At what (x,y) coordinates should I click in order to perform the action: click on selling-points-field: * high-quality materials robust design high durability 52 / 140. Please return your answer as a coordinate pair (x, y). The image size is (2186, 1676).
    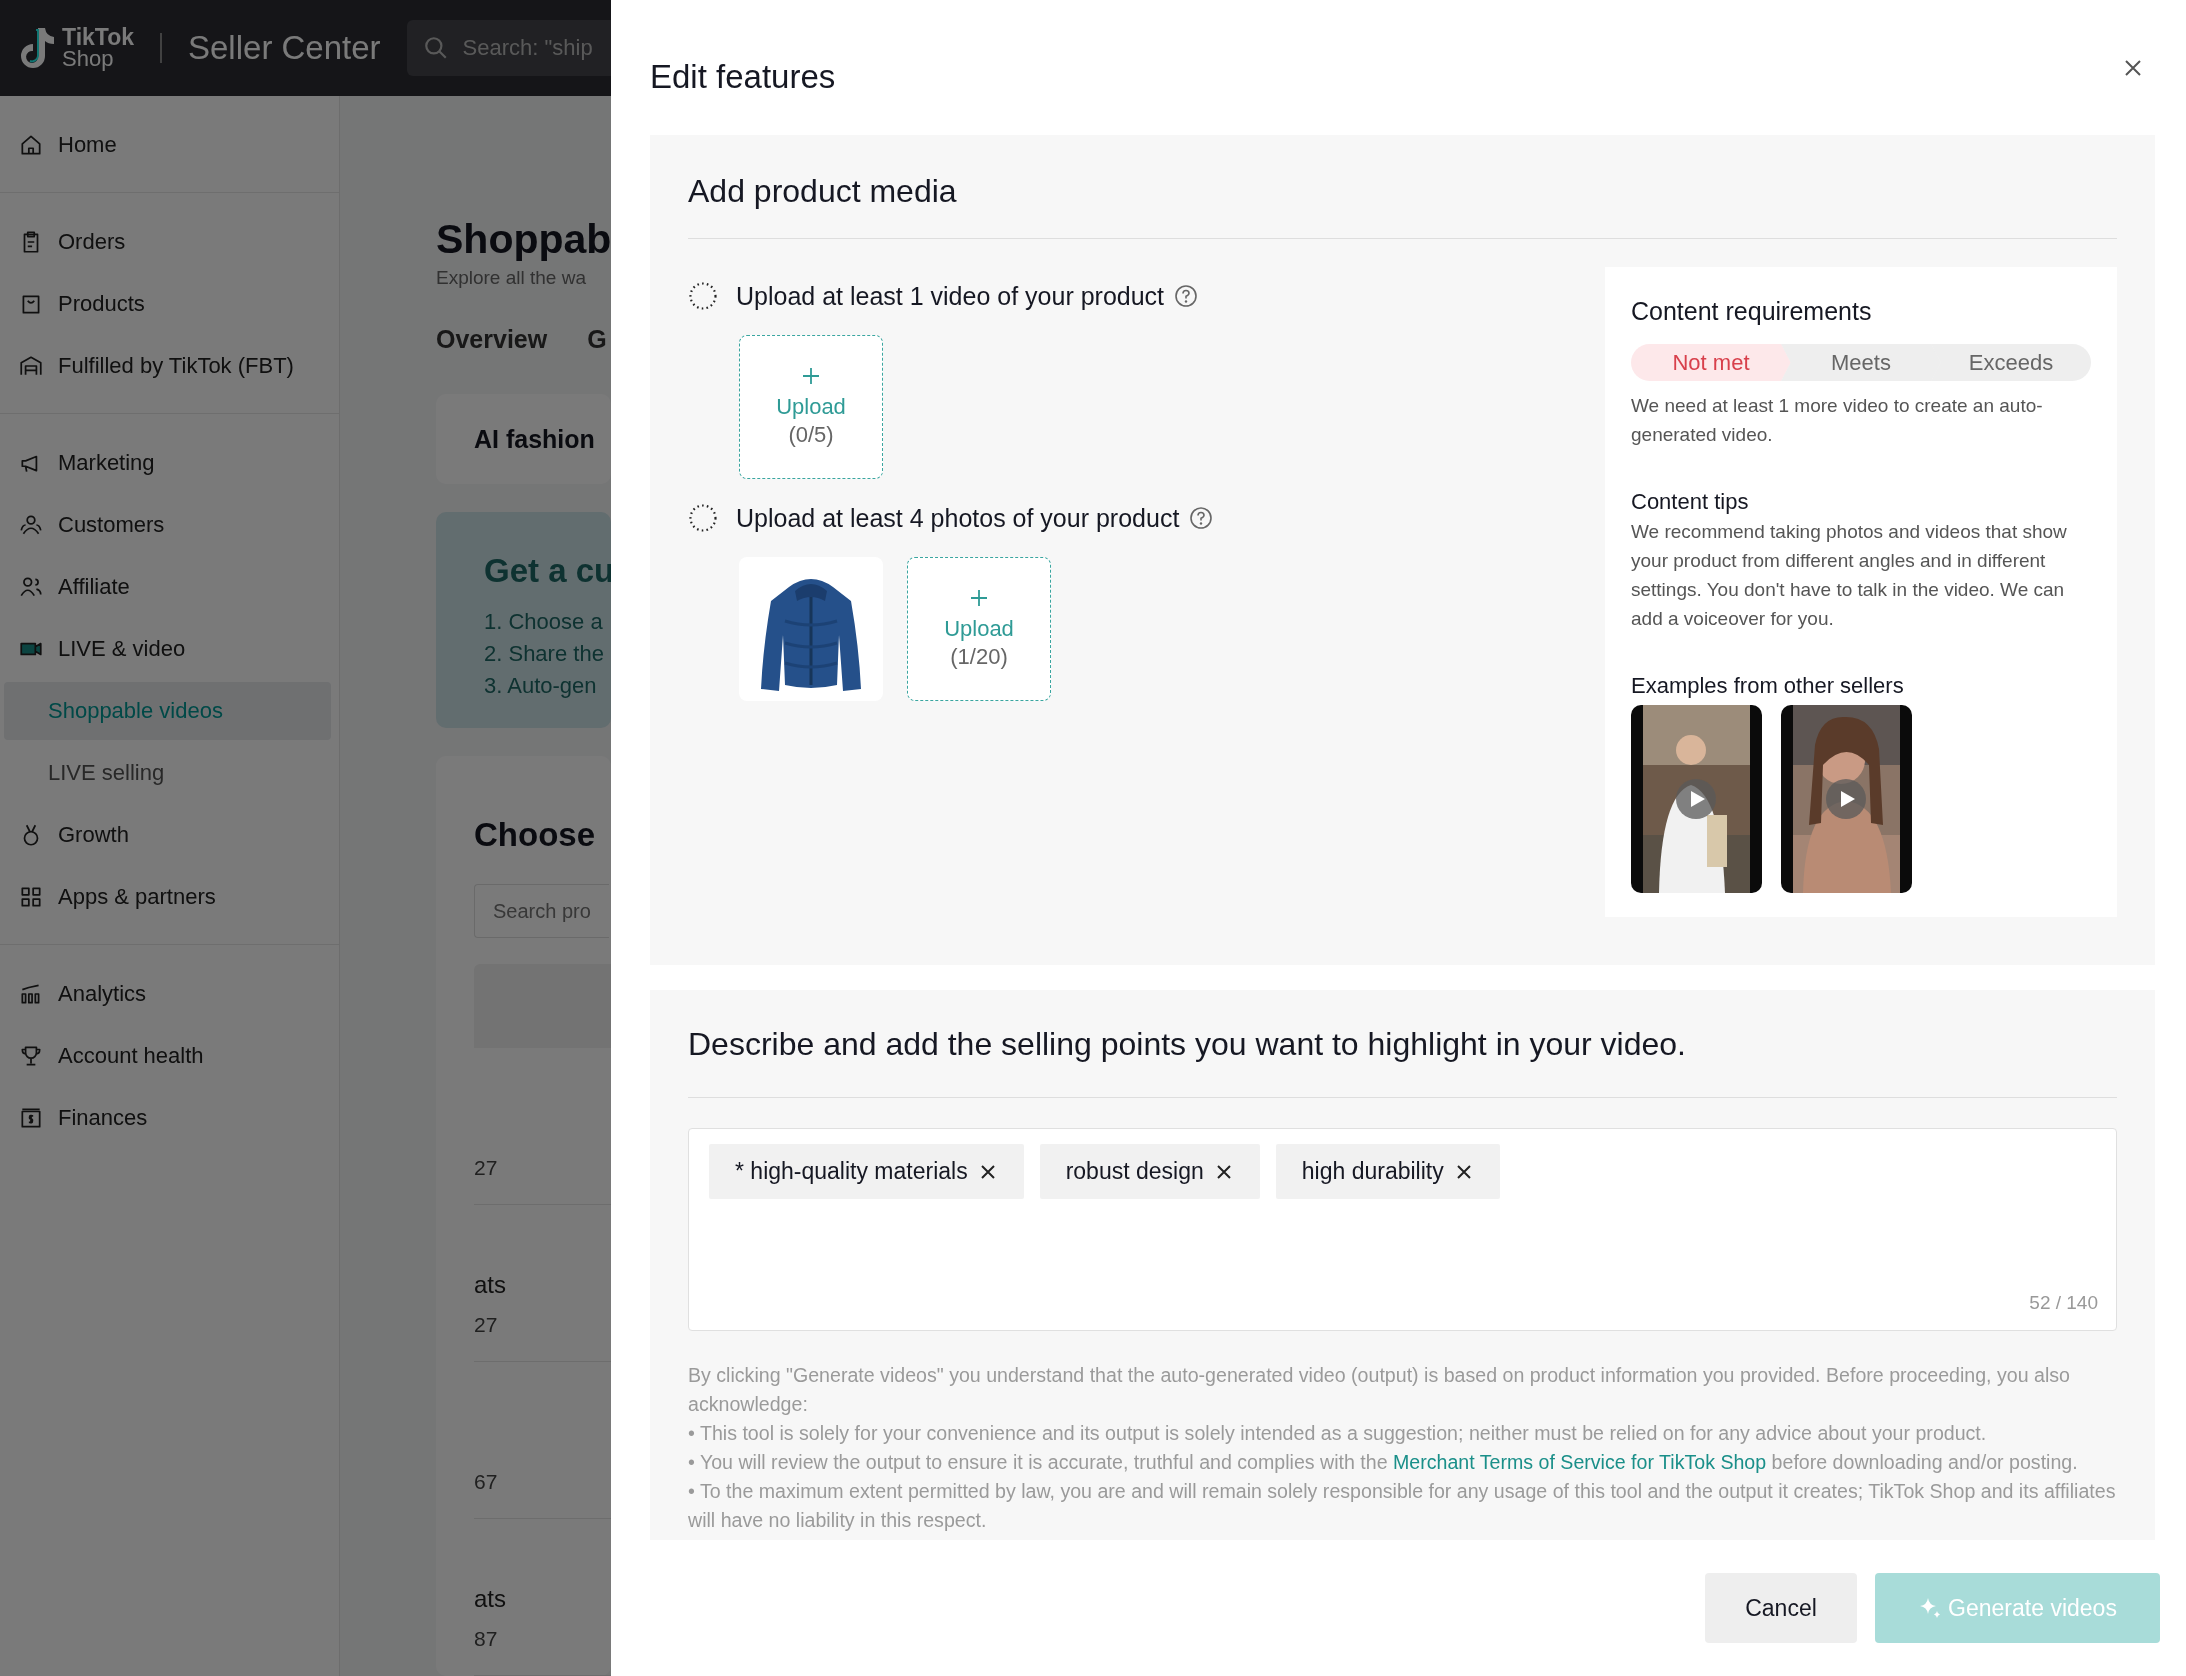
    Looking at the image, I should click on (1402, 1229).